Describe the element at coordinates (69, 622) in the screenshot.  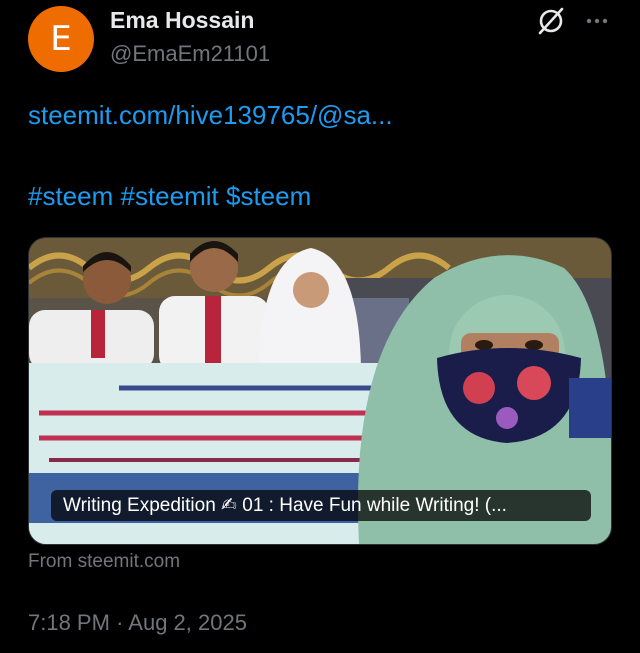
I see `post-time: 7:18 PM` at that location.